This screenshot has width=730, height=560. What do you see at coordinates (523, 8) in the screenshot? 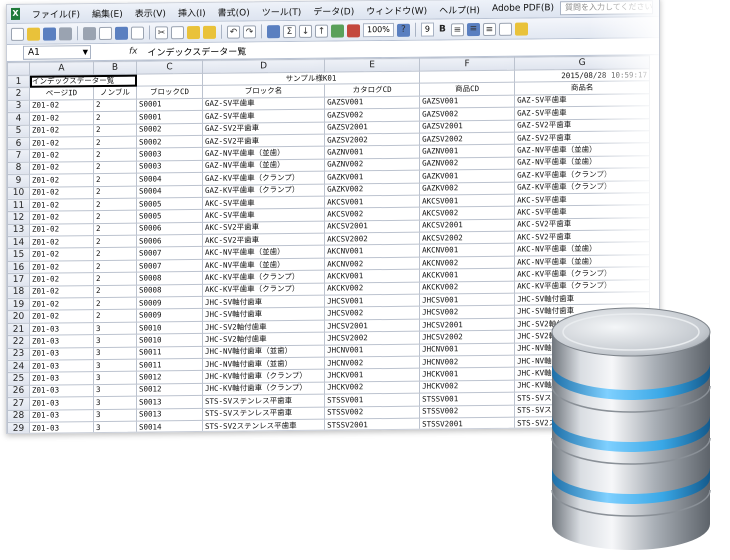
I see `menu-adobe-pdf: Adobe PDF(B)` at bounding box center [523, 8].